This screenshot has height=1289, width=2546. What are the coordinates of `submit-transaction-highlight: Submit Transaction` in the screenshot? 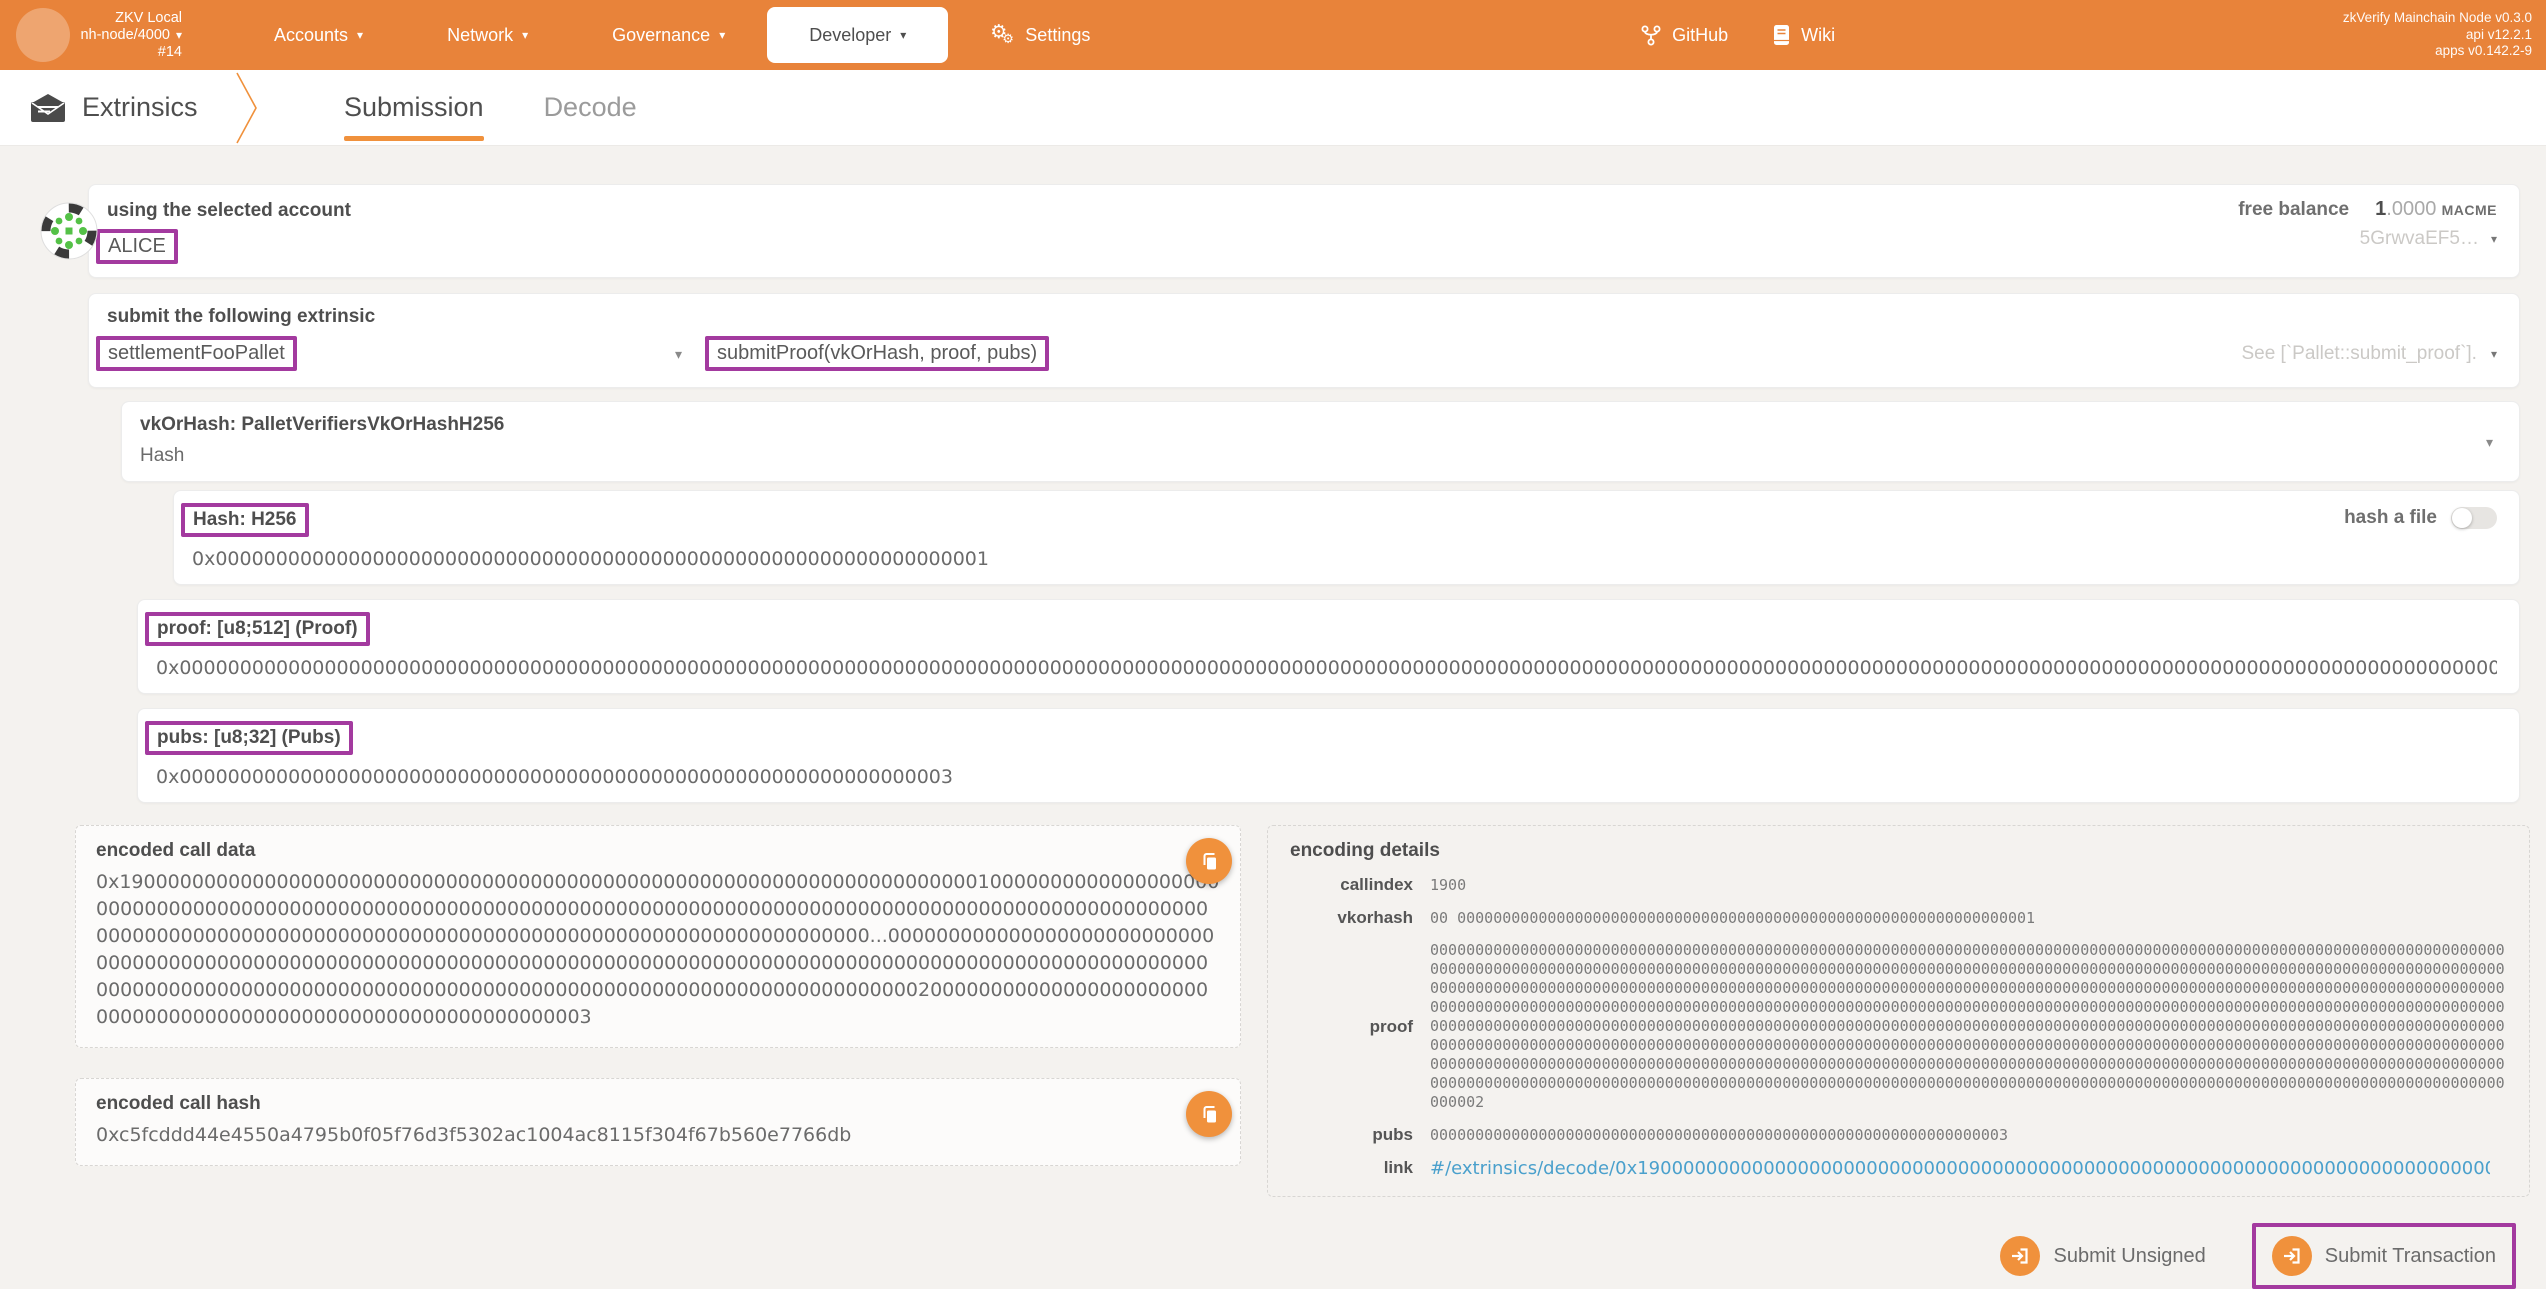 It's located at (2383, 1256).